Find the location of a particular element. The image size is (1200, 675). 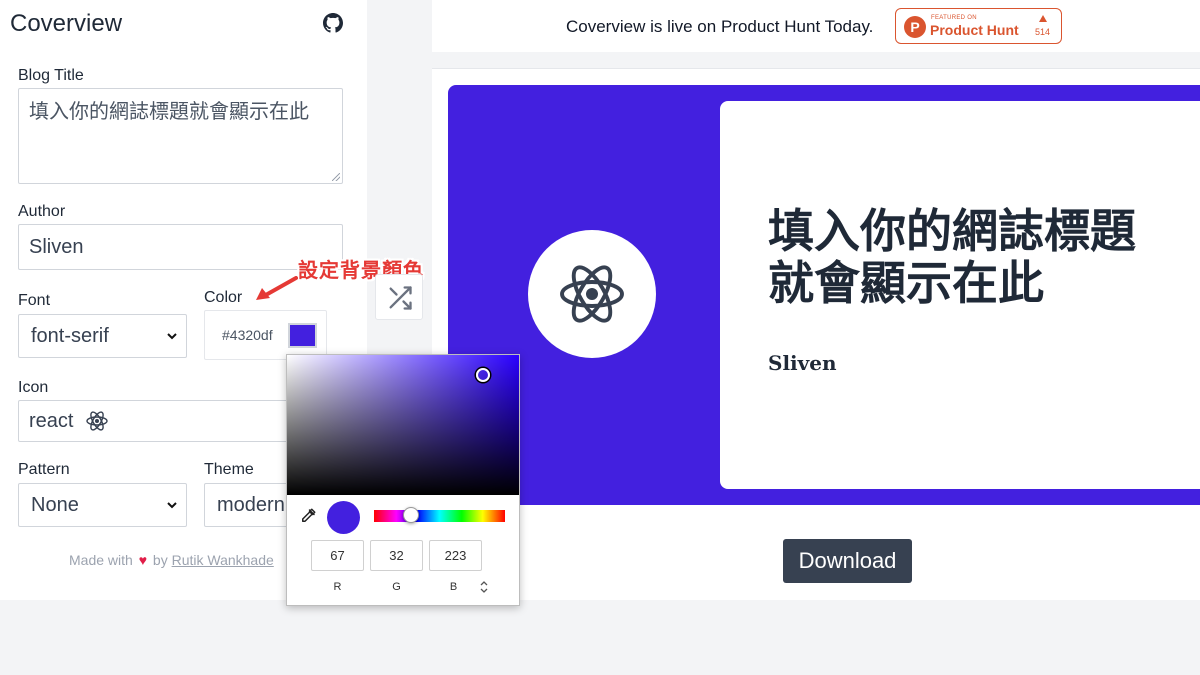

upvote-icon is located at coordinates (1043, 18).